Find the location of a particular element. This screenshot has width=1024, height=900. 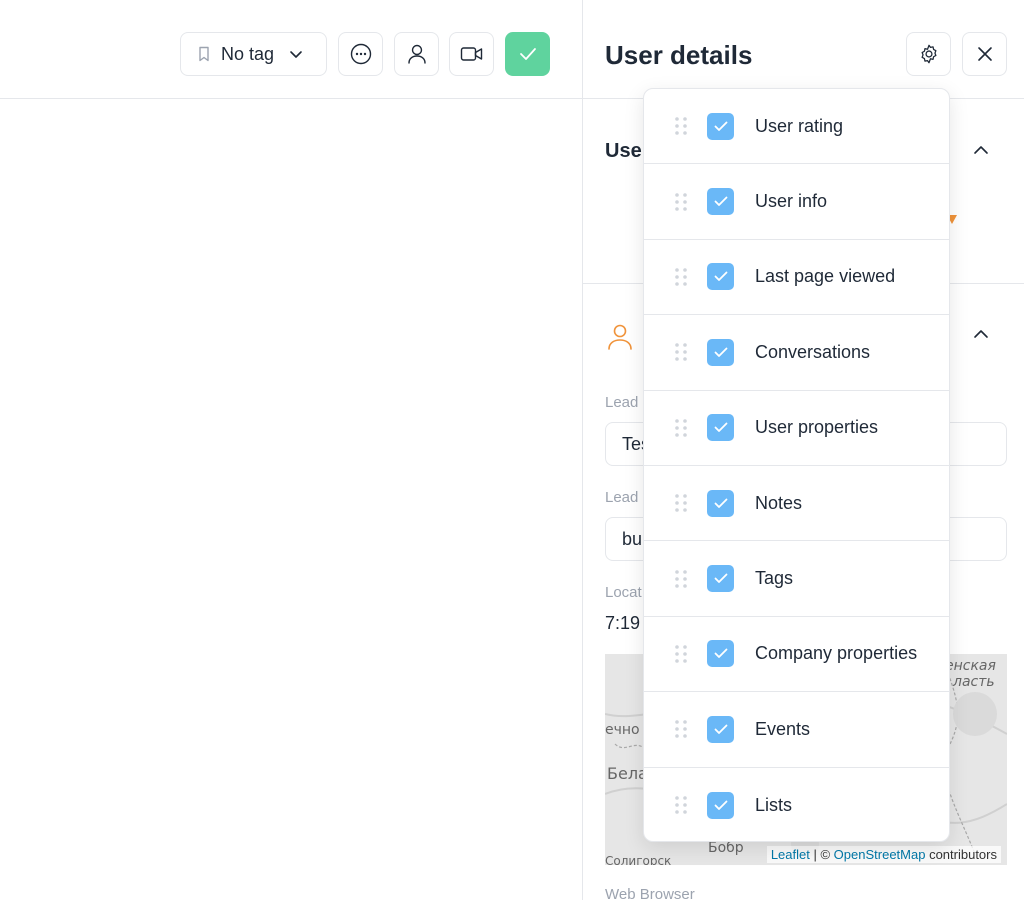

section-toggle-item: Conversations is located at coordinates (796, 353).